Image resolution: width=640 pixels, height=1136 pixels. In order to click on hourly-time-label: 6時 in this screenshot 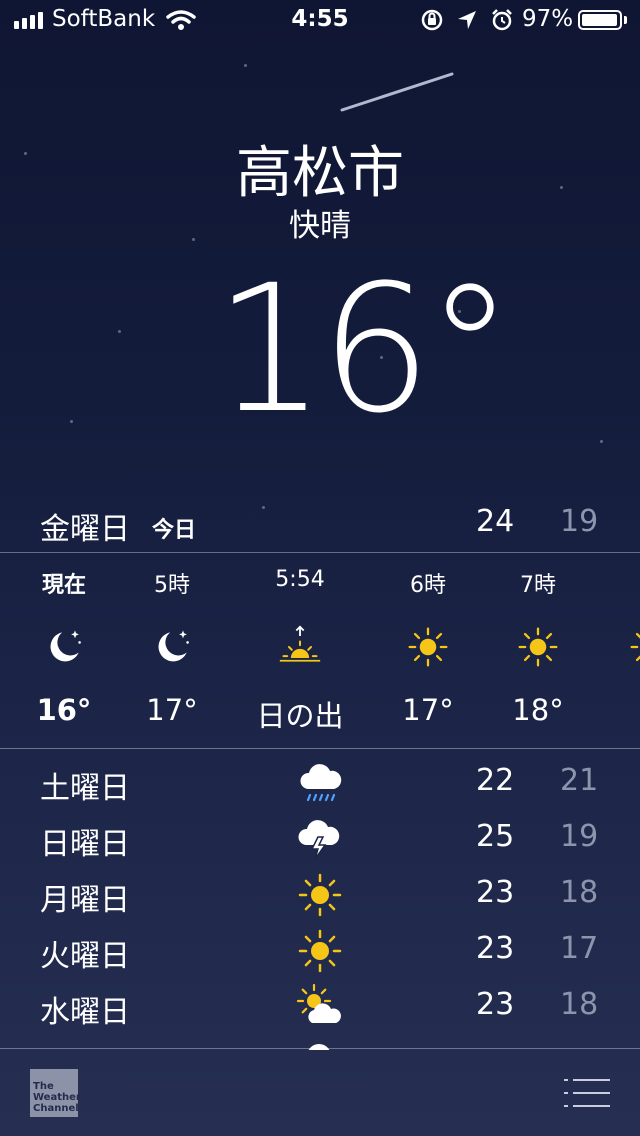, I will do `click(428, 585)`.